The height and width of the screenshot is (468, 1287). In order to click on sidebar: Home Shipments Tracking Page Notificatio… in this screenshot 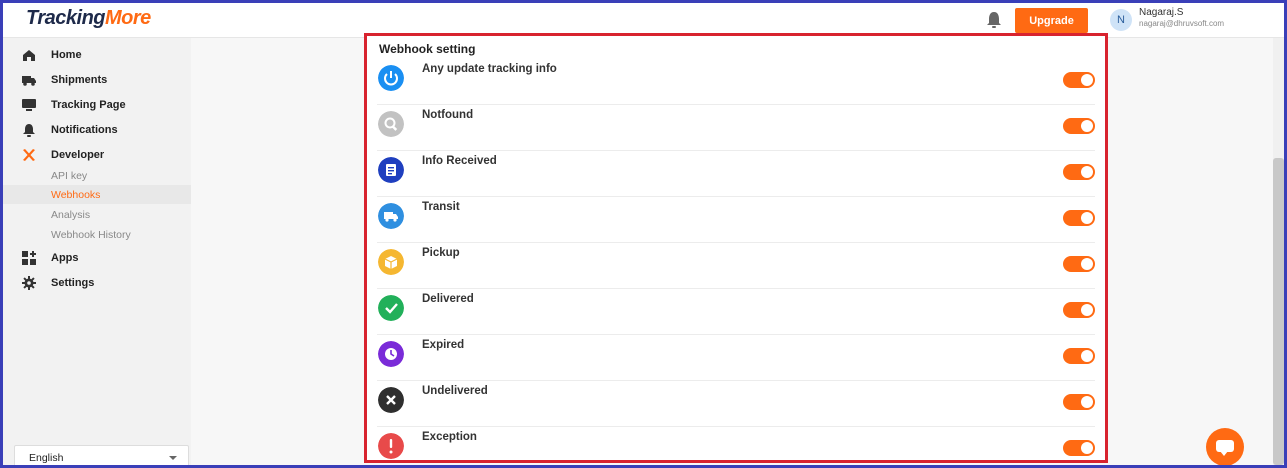, I will do `click(97, 251)`.